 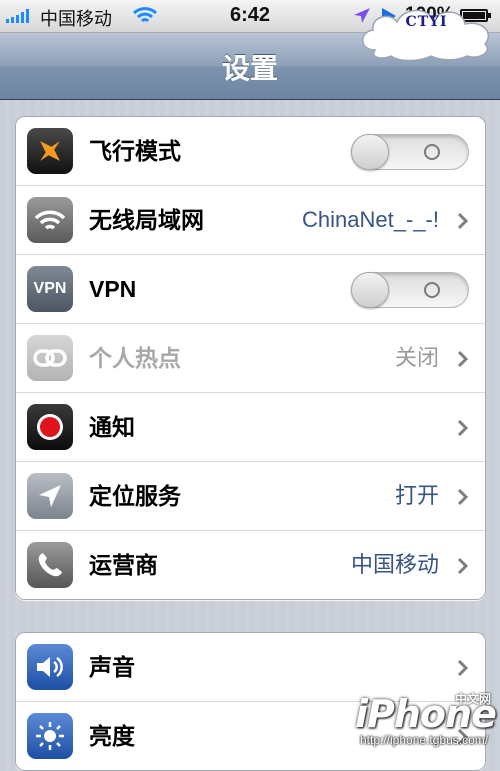 What do you see at coordinates (50, 667) in the screenshot?
I see `speaker-icon` at bounding box center [50, 667].